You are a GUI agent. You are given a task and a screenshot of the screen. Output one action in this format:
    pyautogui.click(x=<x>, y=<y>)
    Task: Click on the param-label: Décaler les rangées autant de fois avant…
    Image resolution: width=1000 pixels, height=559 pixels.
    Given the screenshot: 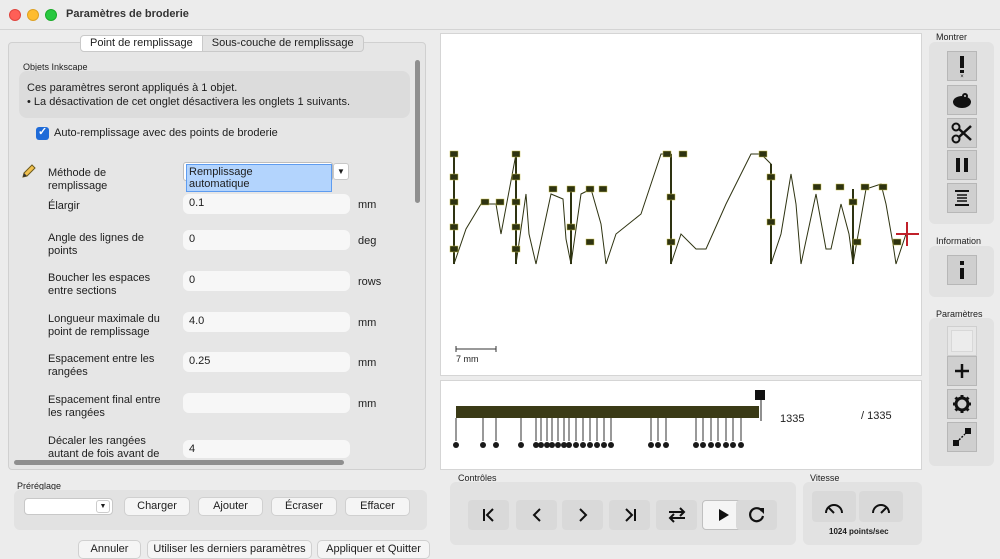 What is the action you would take?
    pyautogui.click(x=104, y=446)
    